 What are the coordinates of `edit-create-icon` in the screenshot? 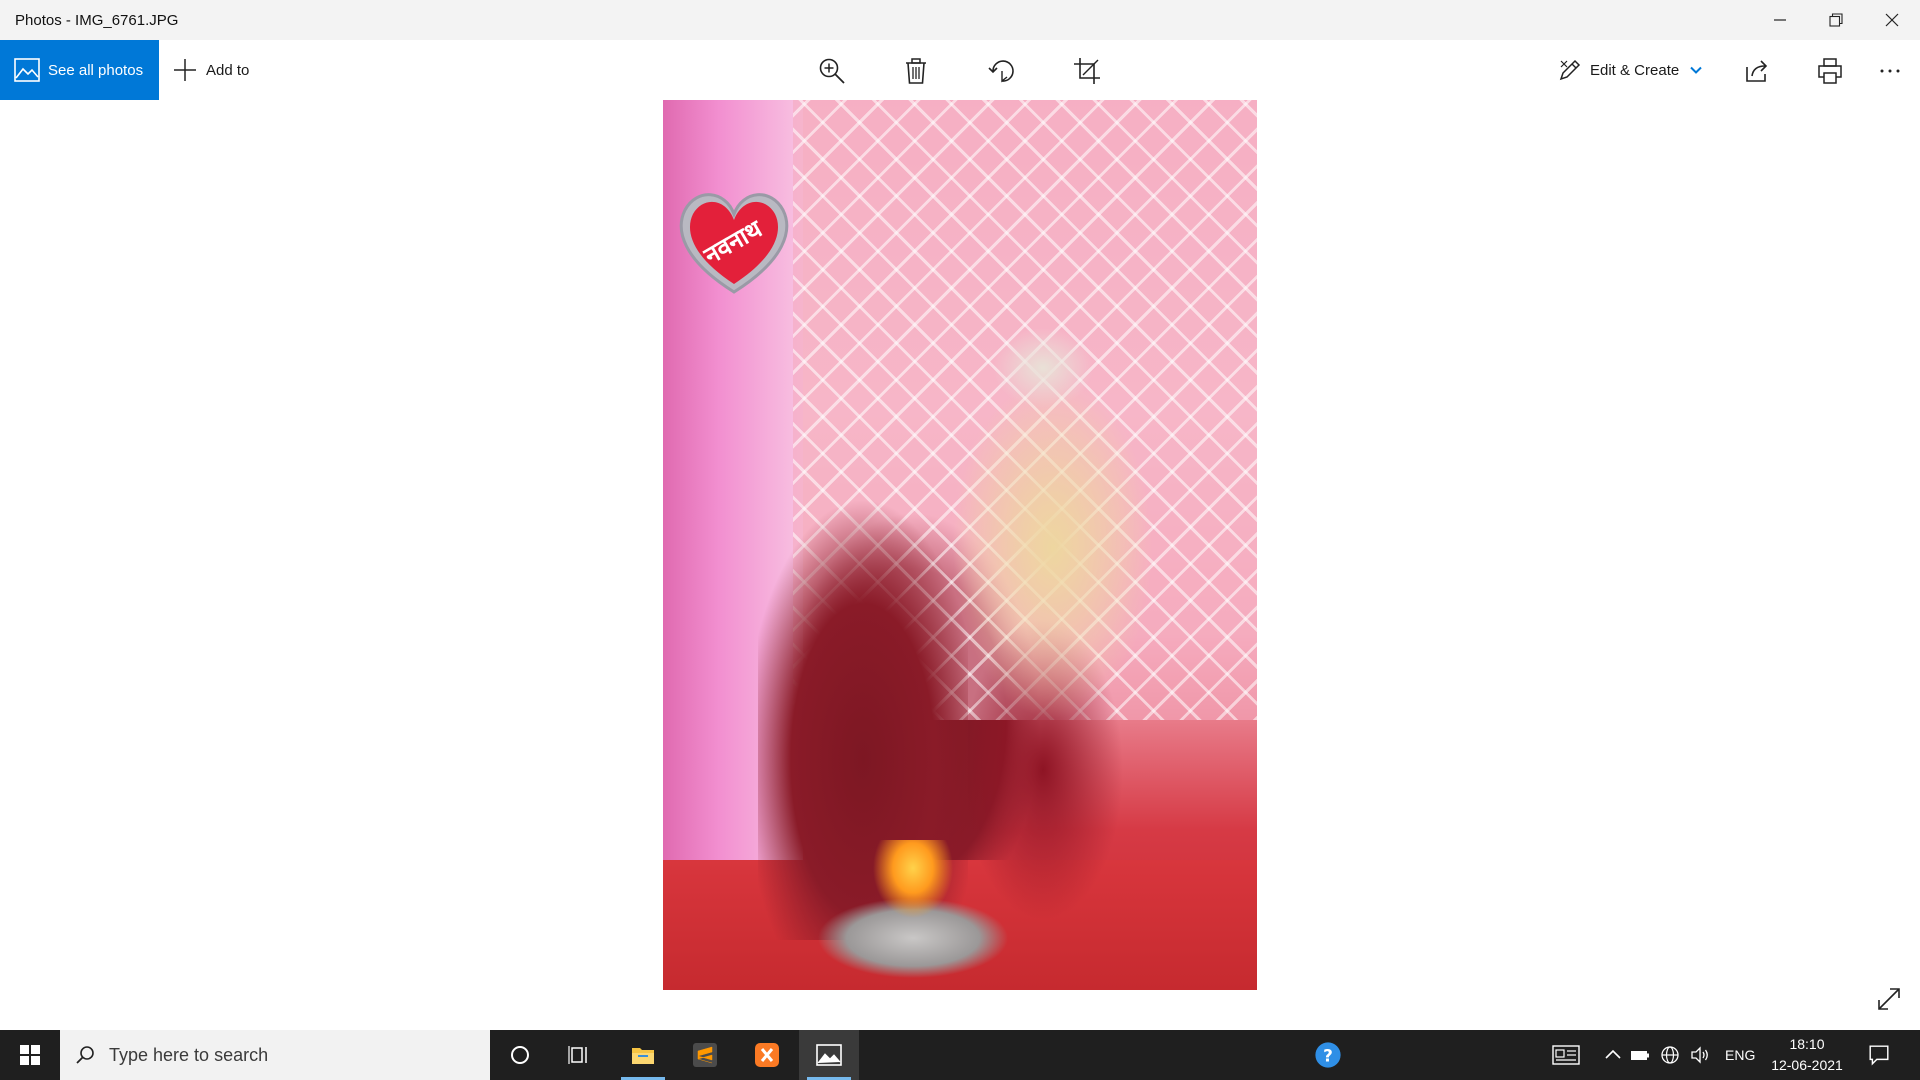 It's located at (1570, 70).